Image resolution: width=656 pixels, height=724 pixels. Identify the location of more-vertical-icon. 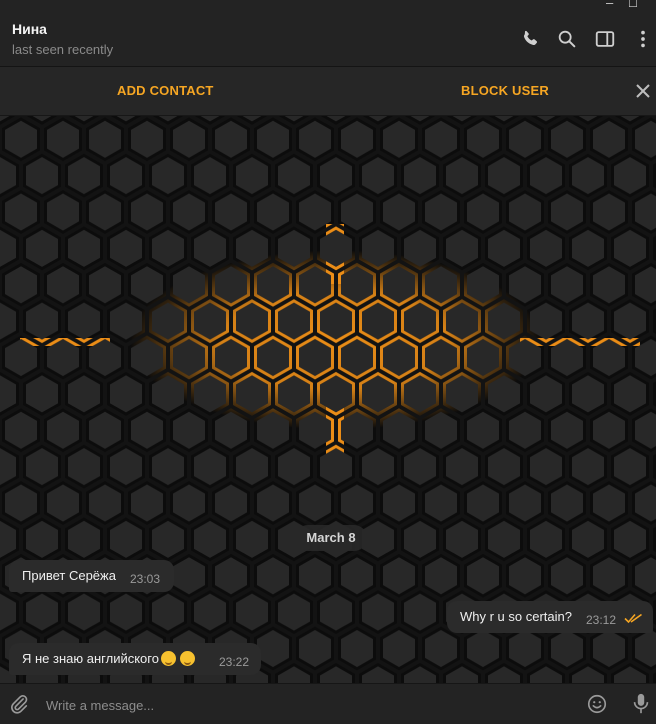
(643, 39).